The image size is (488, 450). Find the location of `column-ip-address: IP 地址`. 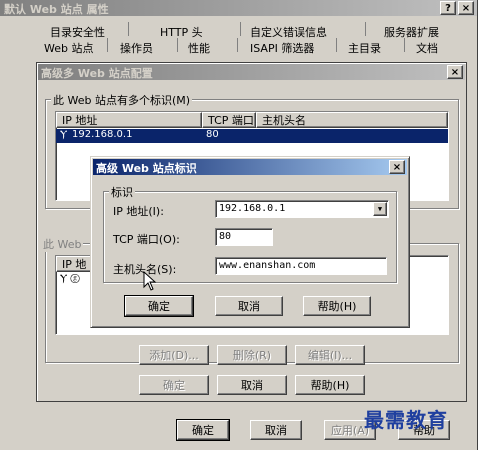

column-ip-address: IP 地址 is located at coordinates (129, 120).